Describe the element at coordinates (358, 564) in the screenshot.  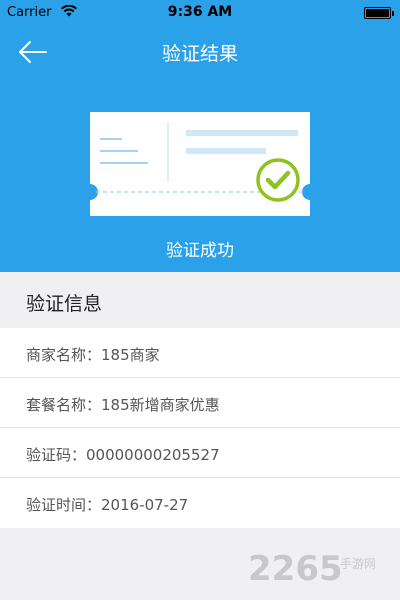
I see `watermark-label: 手游网` at that location.